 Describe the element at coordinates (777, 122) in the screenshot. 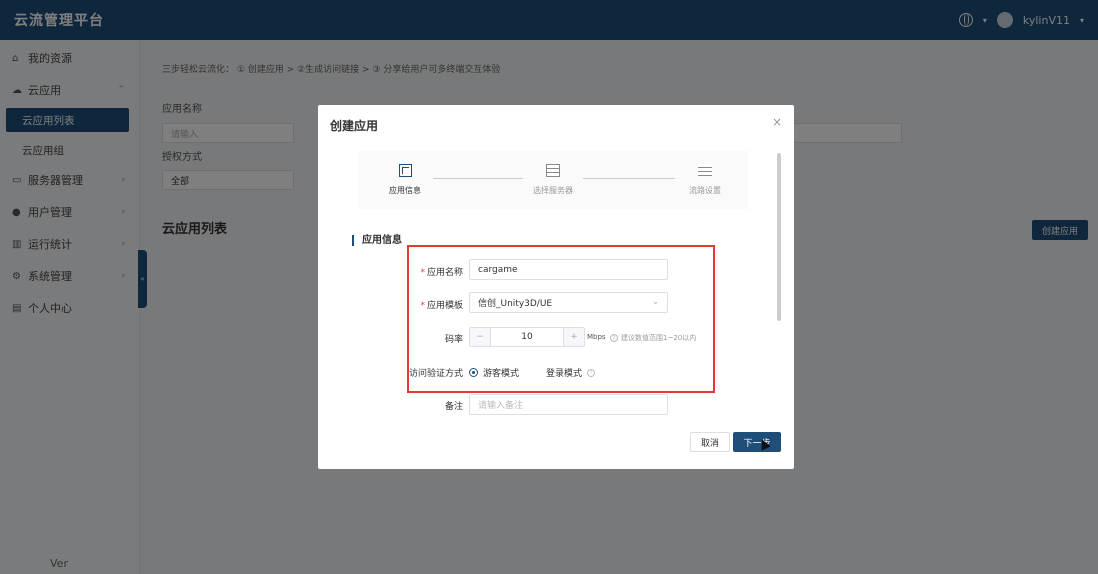

I see `close-icon: ×` at that location.